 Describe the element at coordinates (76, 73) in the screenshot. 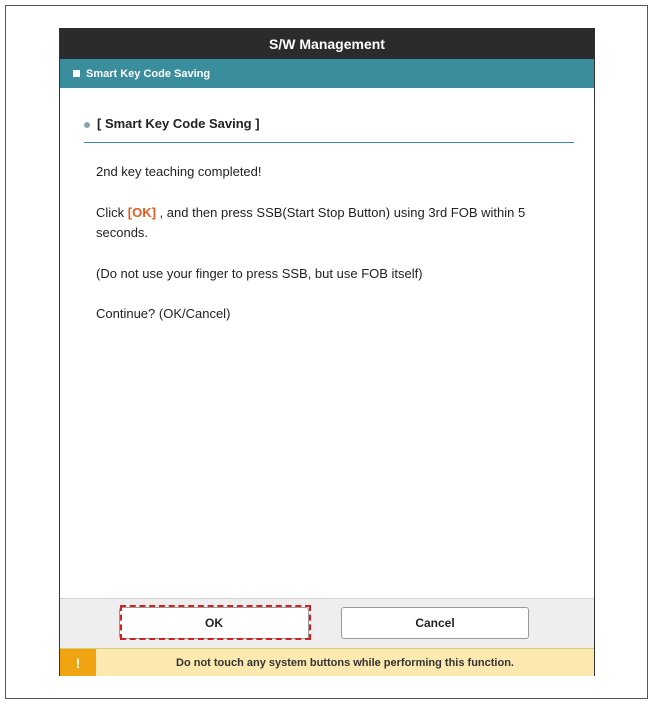

I see `square-icon` at that location.